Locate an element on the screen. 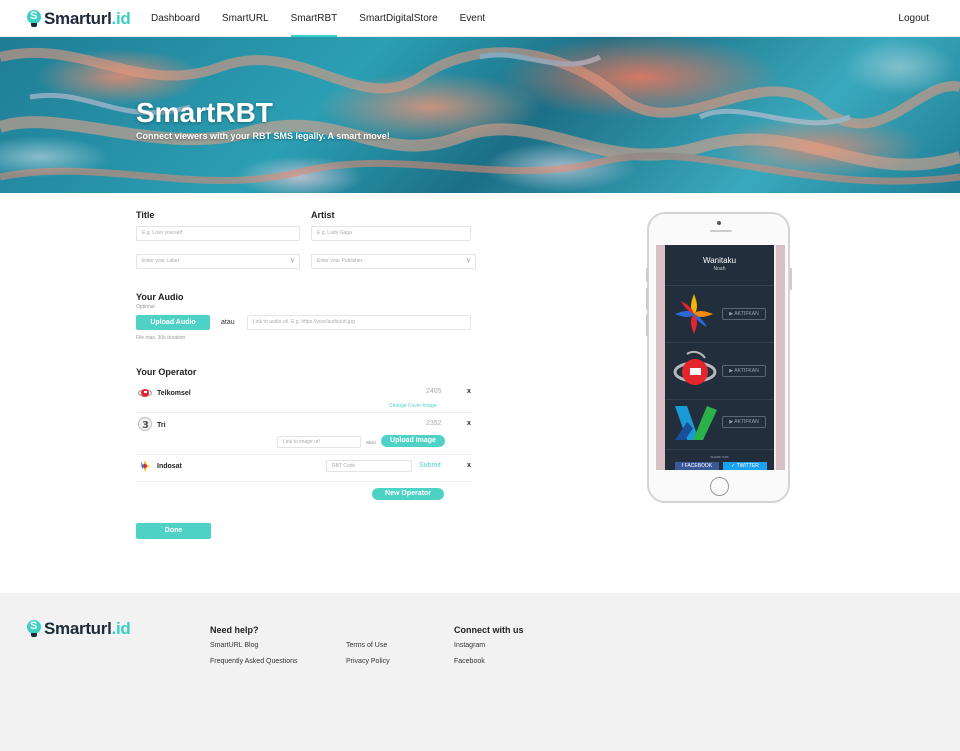 The image size is (960, 751). submit-code-link: Submit is located at coordinates (430, 465).